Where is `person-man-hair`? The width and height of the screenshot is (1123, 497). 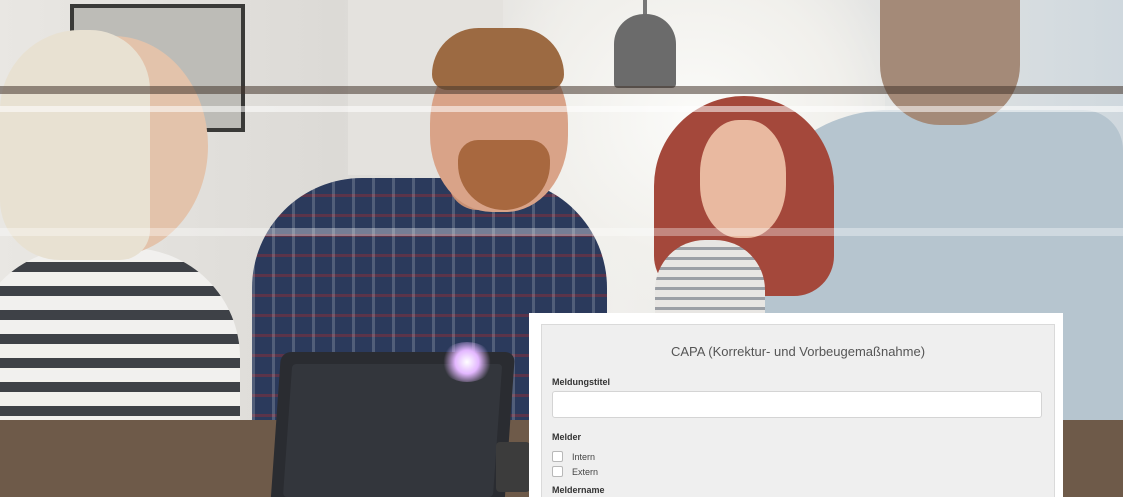
person-man-hair is located at coordinates (498, 59).